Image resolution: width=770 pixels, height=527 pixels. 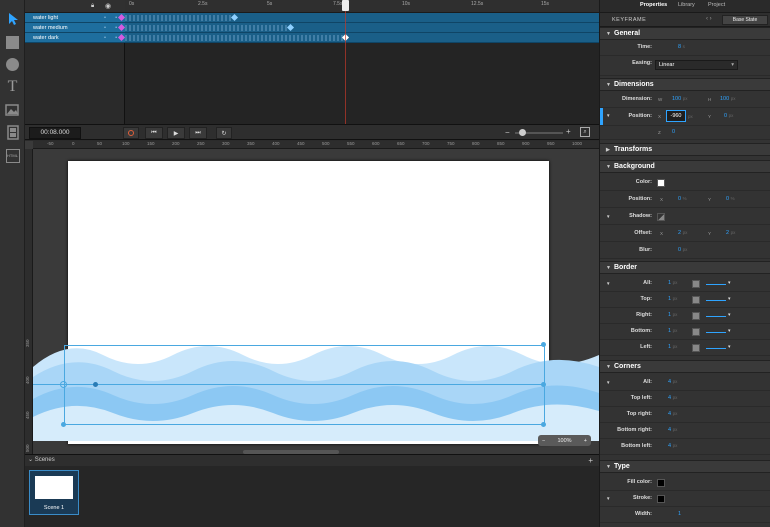 I want to click on scene-thumbnail: Scene 1, so click(x=54, y=492).